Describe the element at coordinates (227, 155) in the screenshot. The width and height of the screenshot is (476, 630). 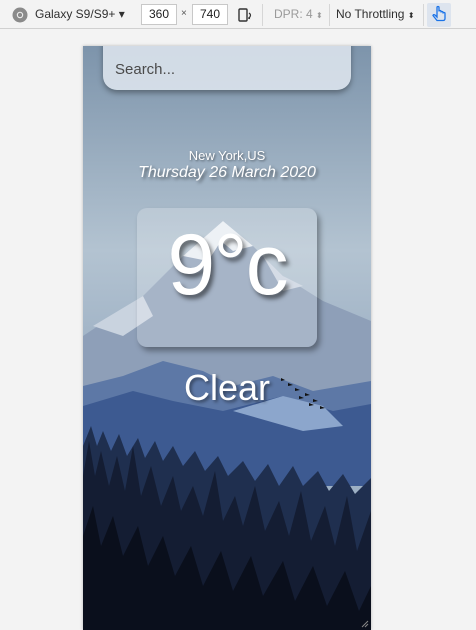
I see `location-label: New York,US` at that location.